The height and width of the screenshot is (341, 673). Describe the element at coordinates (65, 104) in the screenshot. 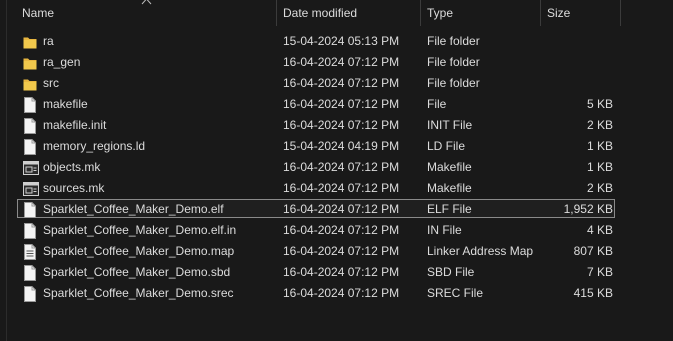

I see `file-name: makefile` at that location.